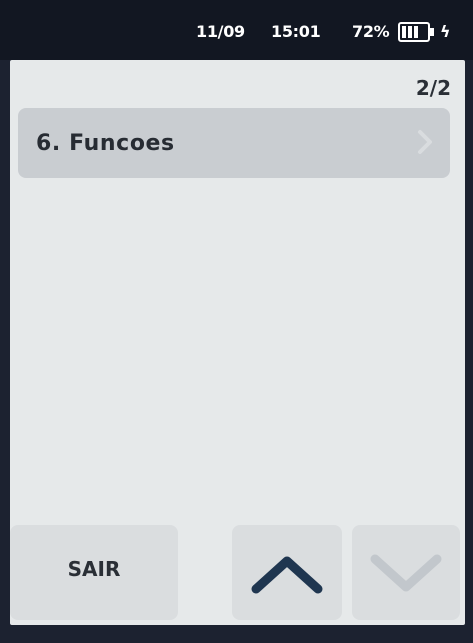 This screenshot has width=473, height=643. I want to click on scroll-down-button, so click(406, 572).